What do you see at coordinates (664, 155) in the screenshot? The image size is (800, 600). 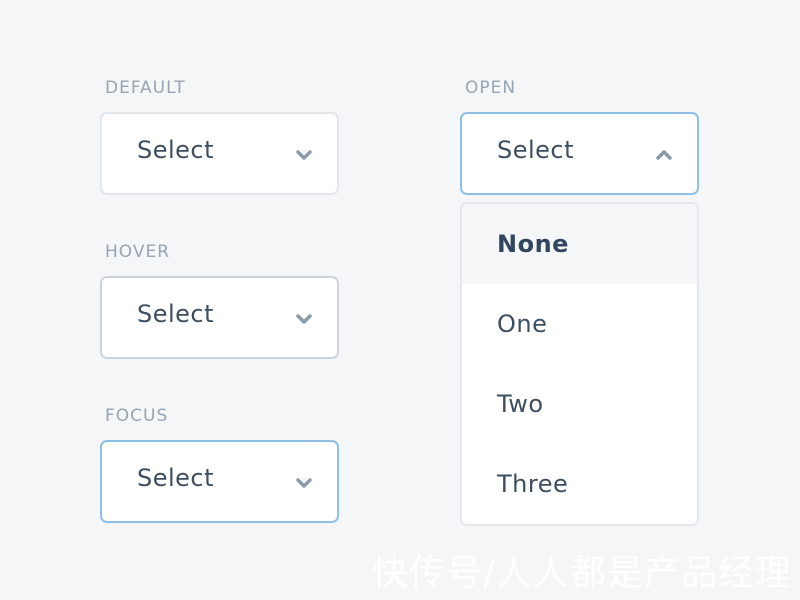 I see `chevron-up-icon` at bounding box center [664, 155].